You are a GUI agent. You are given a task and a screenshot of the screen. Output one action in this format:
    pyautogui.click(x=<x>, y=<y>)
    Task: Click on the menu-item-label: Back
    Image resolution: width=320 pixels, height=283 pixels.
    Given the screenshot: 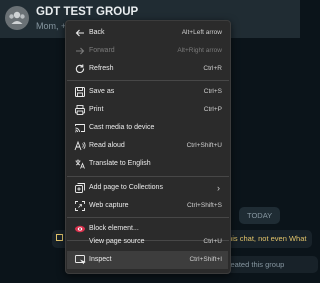 What is the action you would take?
    pyautogui.click(x=97, y=32)
    